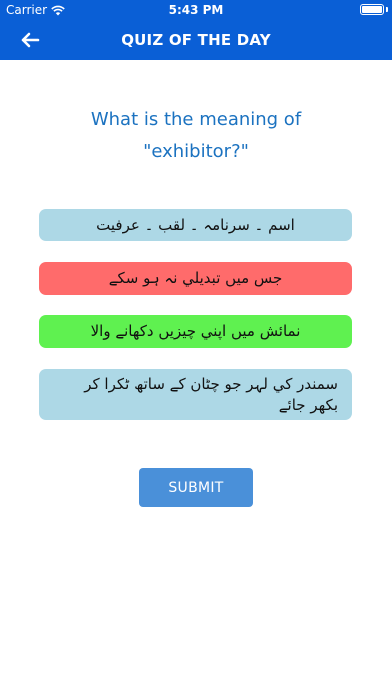 This screenshot has width=392, height=696. I want to click on page-title: QUIZ OF THE DAY, so click(196, 40).